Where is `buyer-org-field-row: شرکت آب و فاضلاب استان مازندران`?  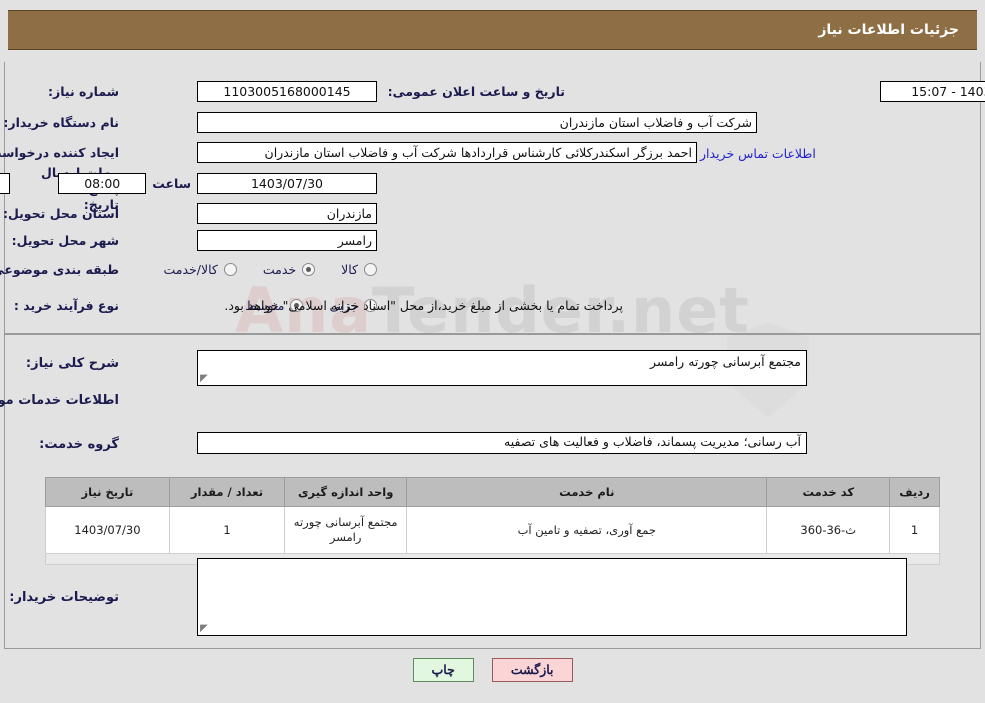
buyer-org-field-row: شرکت آب و فاضلاب استان مازندران is located at coordinates (477, 122).